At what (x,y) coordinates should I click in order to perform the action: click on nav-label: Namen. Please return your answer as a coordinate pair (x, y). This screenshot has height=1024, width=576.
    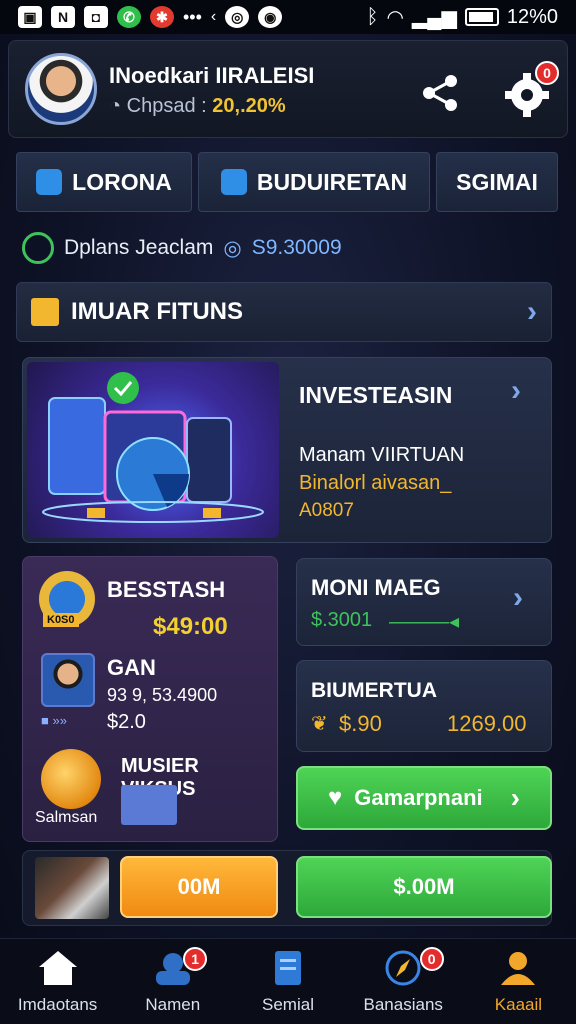
    Looking at the image, I should click on (173, 1004).